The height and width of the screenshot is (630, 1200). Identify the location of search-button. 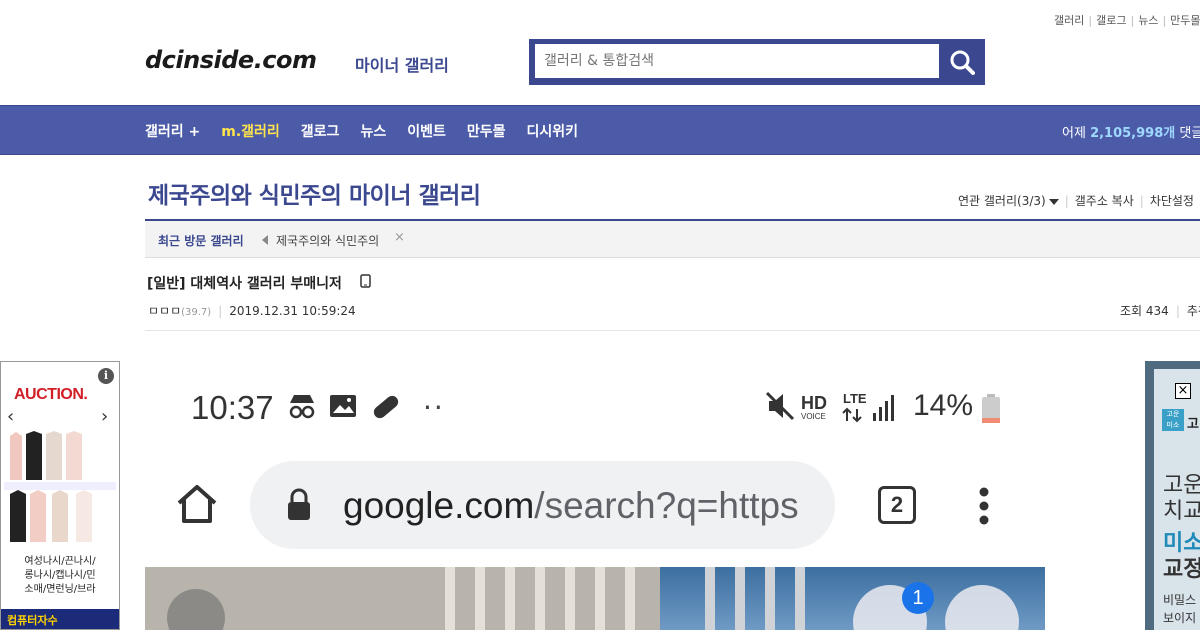
(962, 62).